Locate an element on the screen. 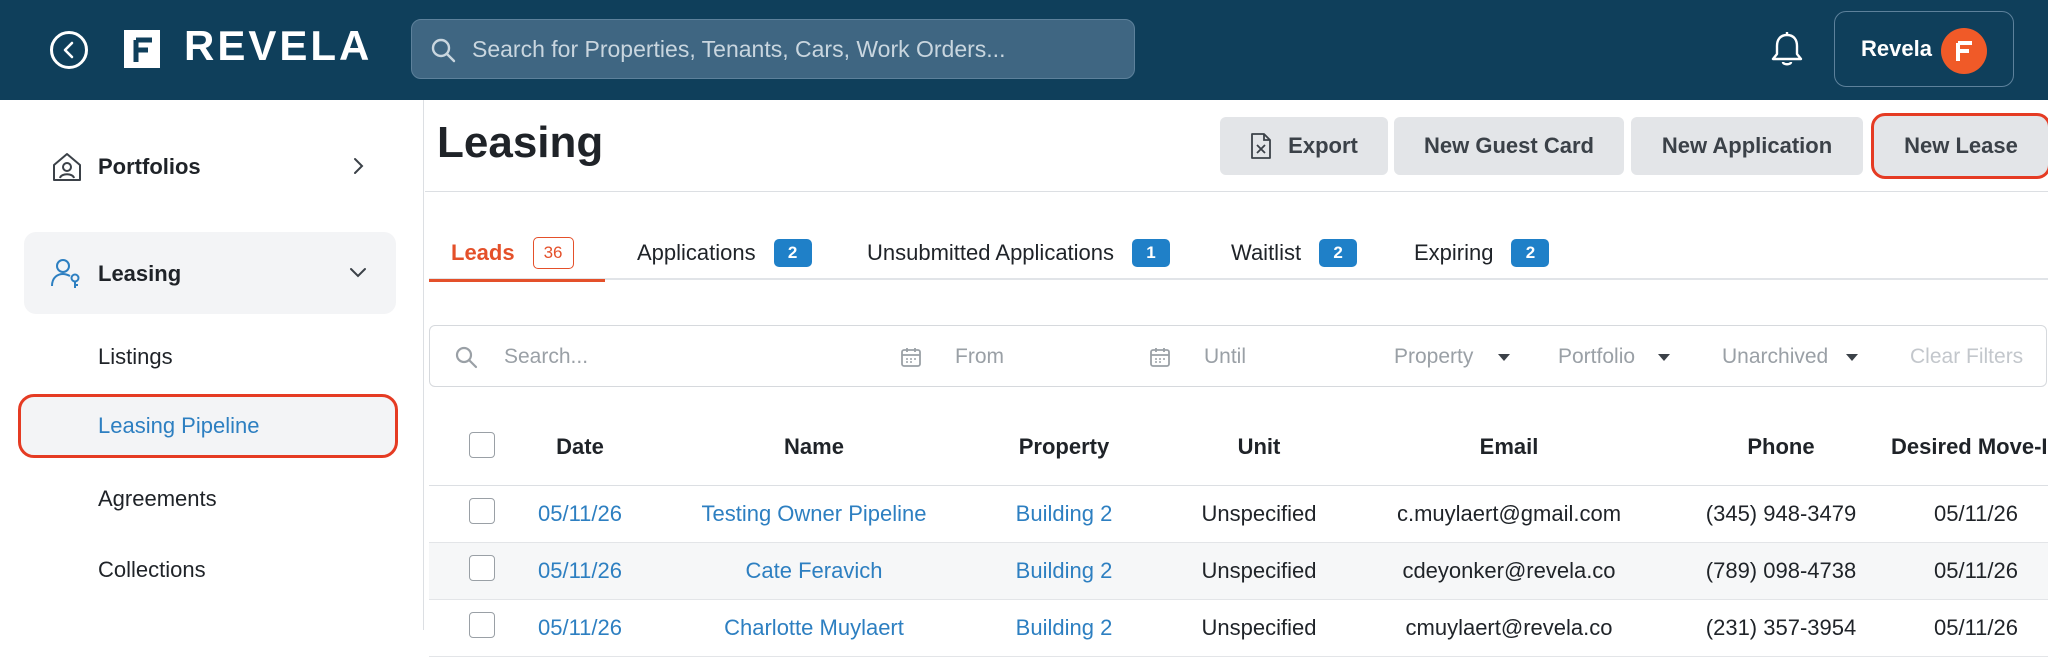 The height and width of the screenshot is (657, 2048). count-badge: 1 is located at coordinates (1151, 253).